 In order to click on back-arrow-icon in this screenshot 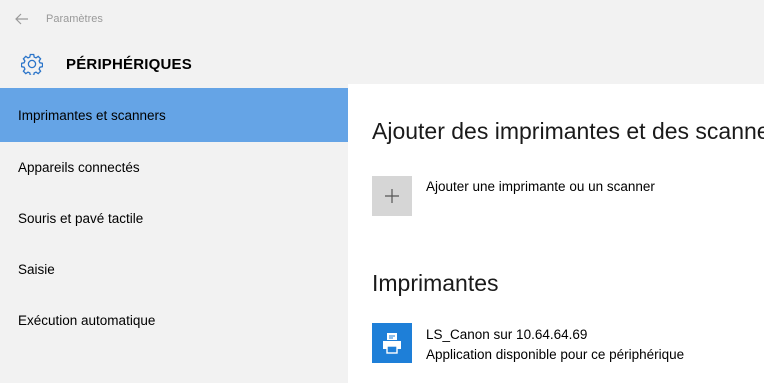, I will do `click(21, 19)`.